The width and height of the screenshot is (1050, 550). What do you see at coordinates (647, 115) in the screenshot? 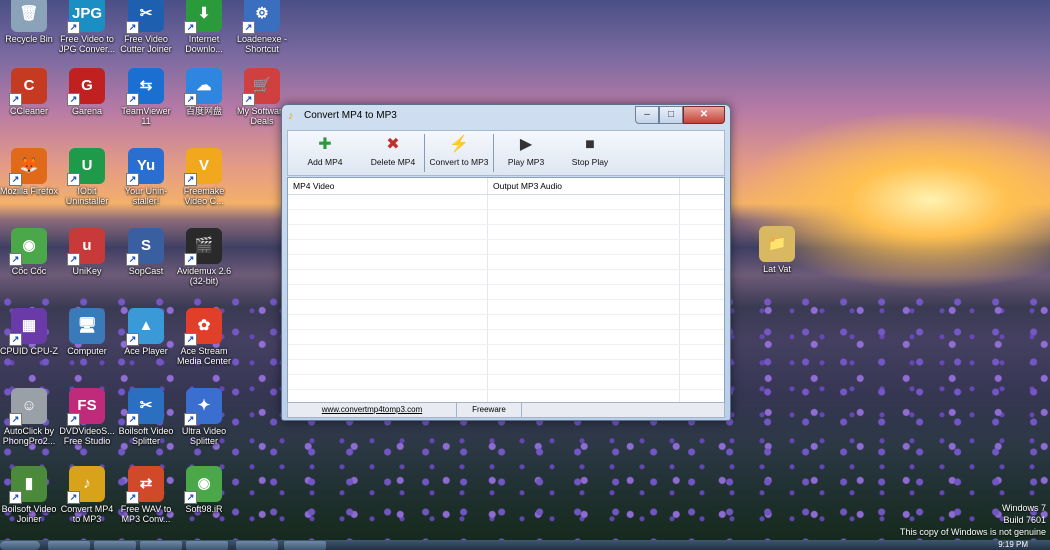
I see `minimize-button: –` at bounding box center [647, 115].